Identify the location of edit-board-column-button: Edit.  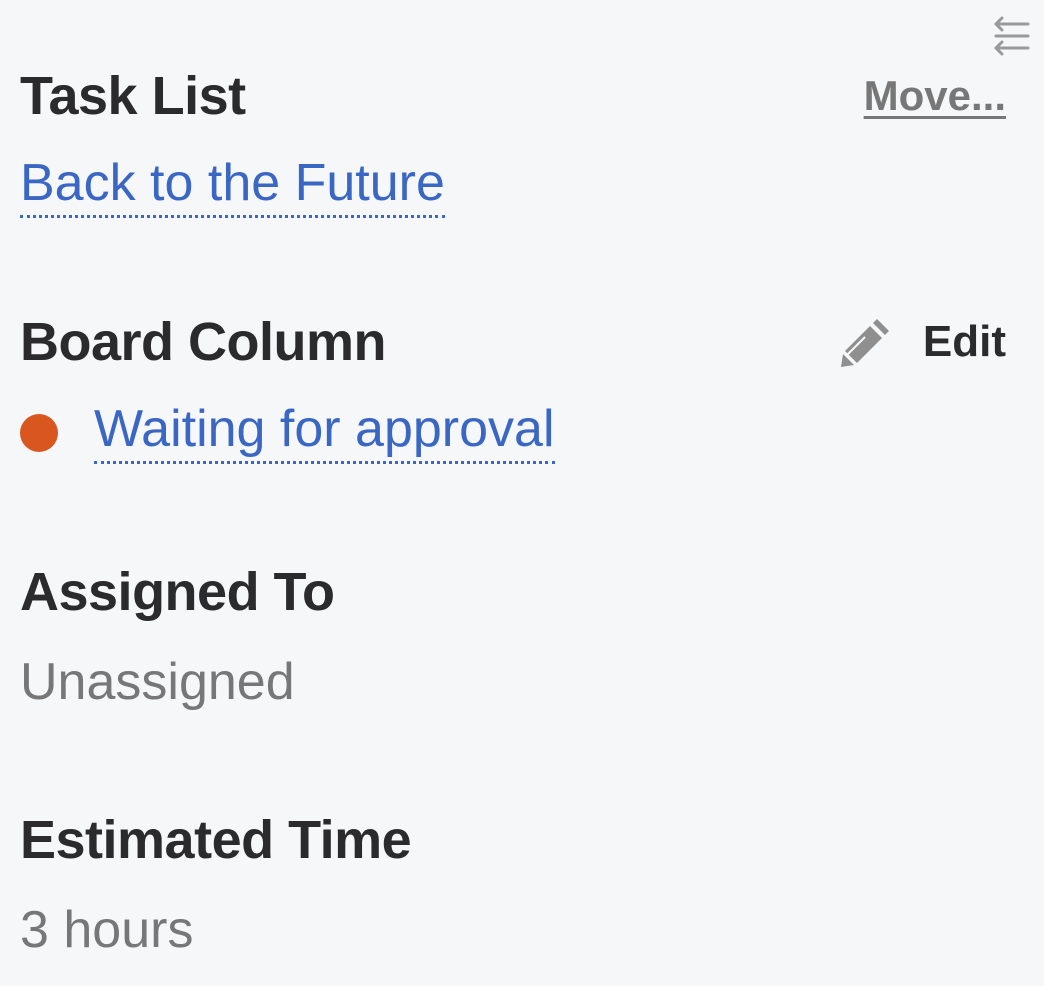
(922, 342).